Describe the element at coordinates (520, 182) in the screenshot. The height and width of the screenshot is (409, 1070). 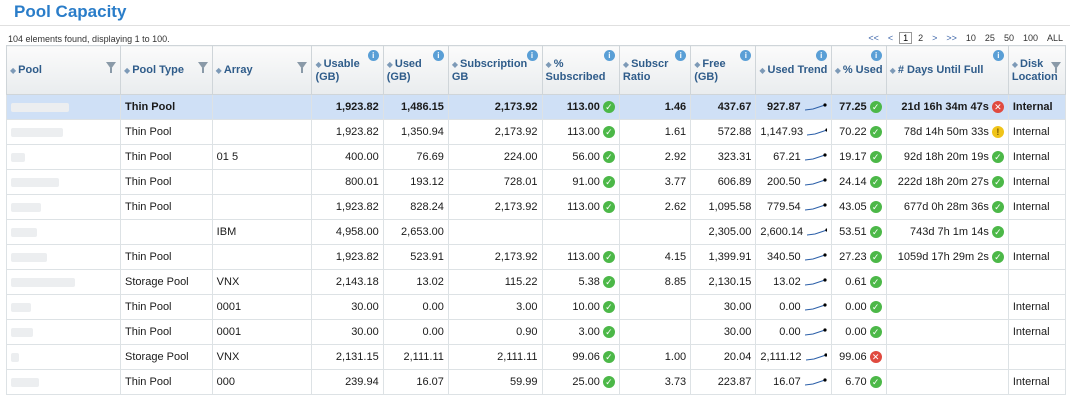
I see `subscription-cell-value: 728.01` at that location.